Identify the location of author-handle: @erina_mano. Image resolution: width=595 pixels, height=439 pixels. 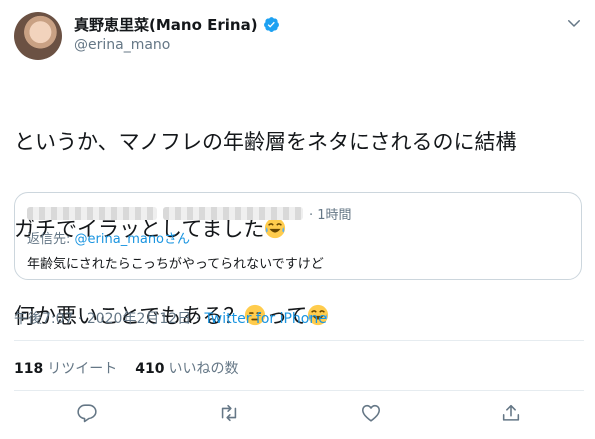
(122, 45).